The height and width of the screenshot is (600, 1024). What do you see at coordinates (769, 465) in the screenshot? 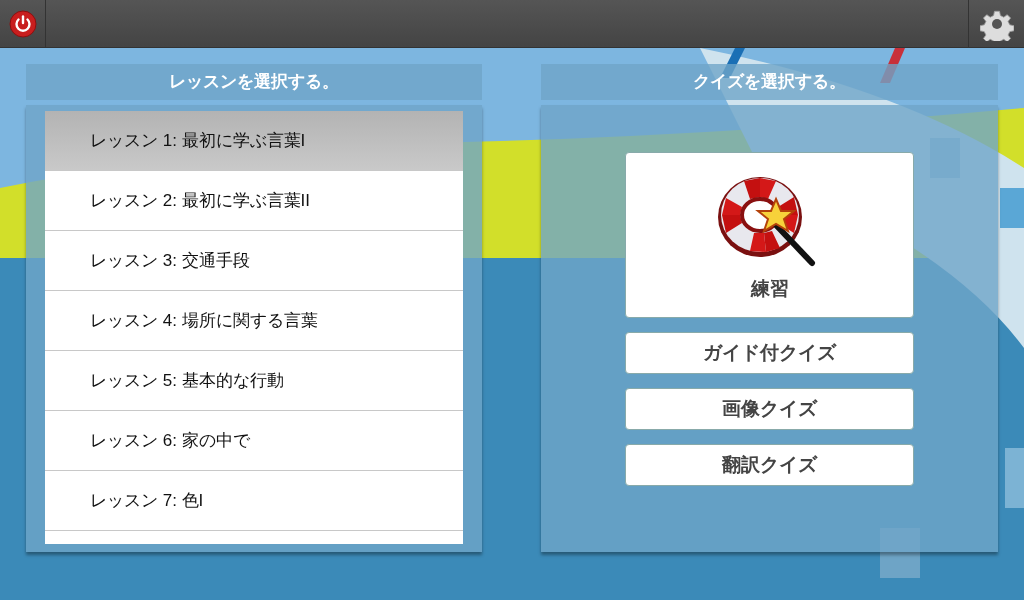
I see `quiz-button: 翻訳クイズ` at bounding box center [769, 465].